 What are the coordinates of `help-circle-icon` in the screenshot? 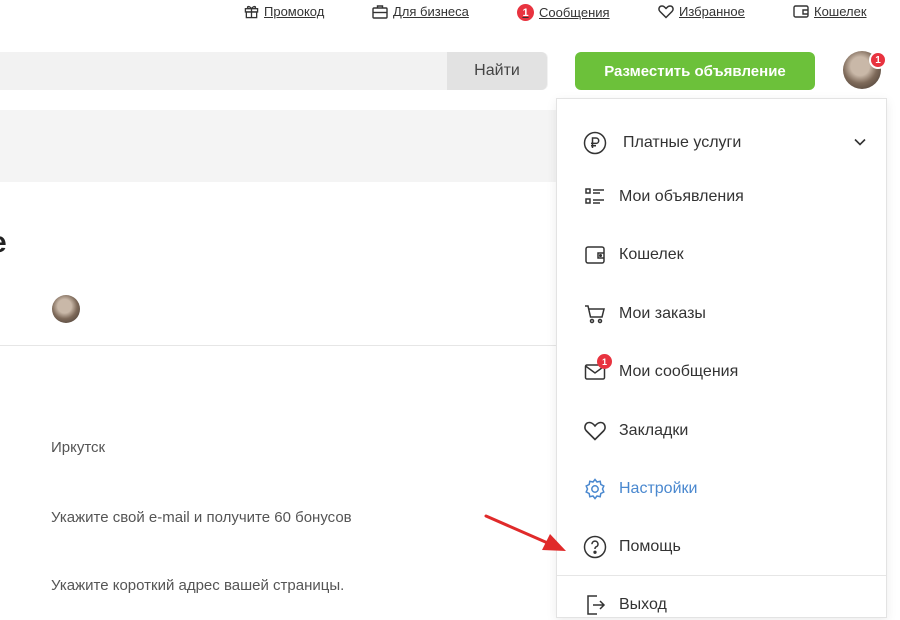 It's located at (595, 547).